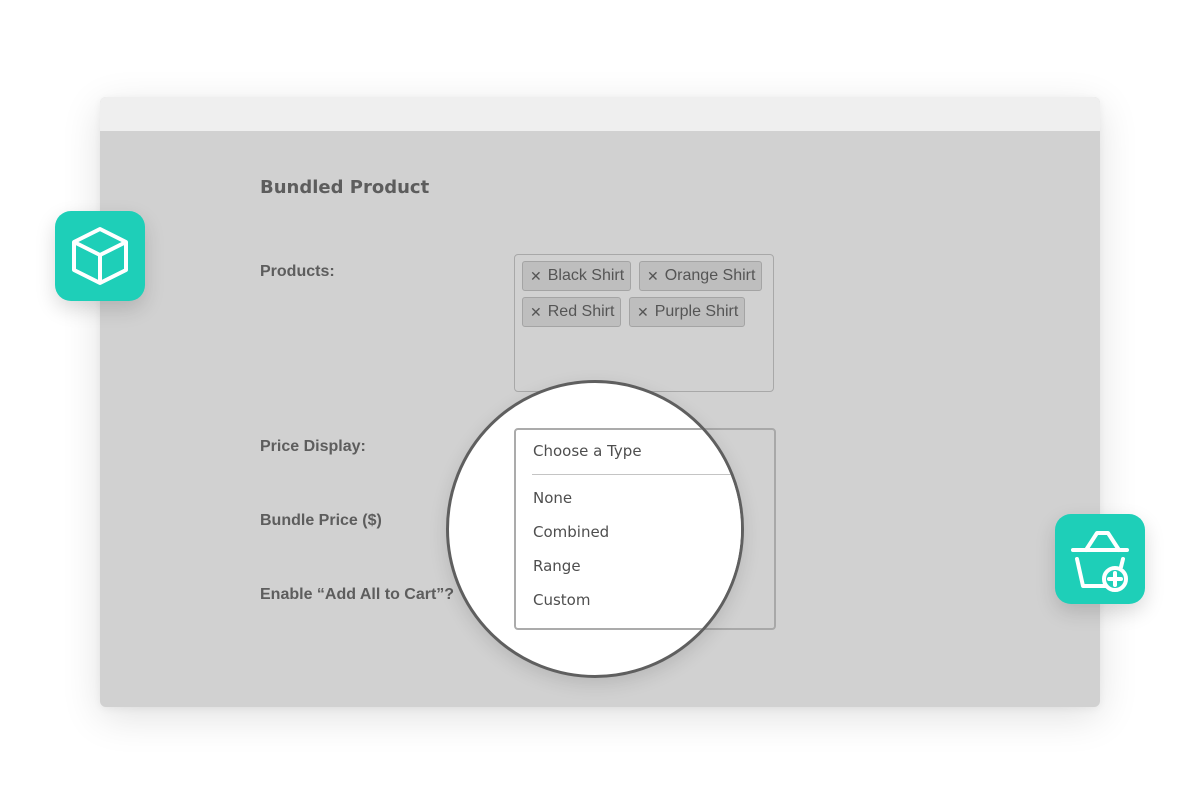  I want to click on products-label: Products:, so click(297, 271).